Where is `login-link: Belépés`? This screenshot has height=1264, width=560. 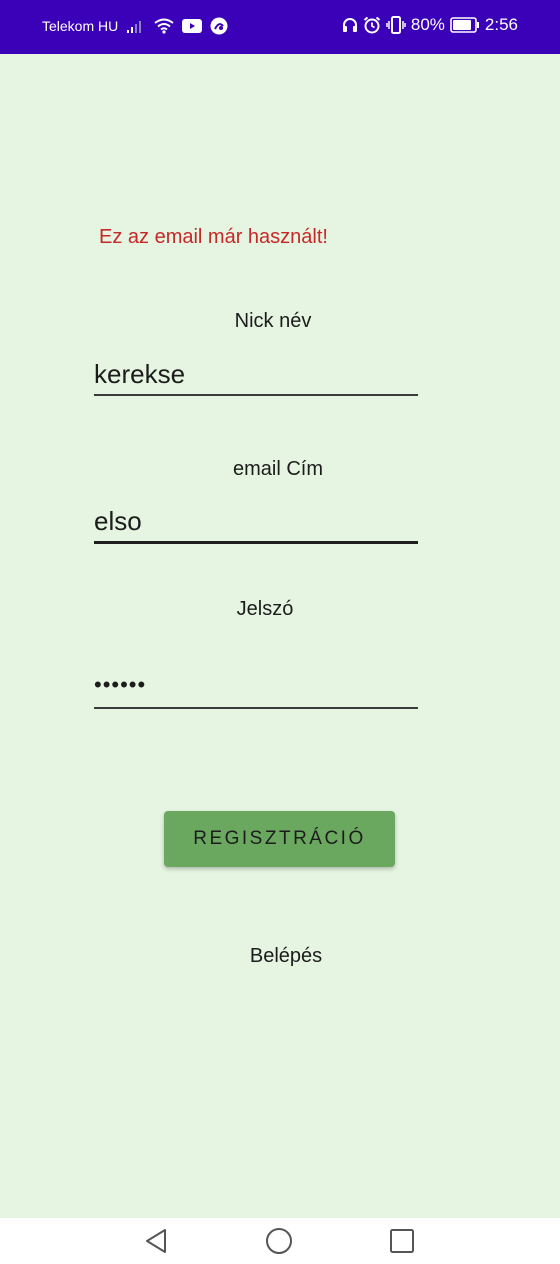
login-link: Belépés is located at coordinates (280, 956).